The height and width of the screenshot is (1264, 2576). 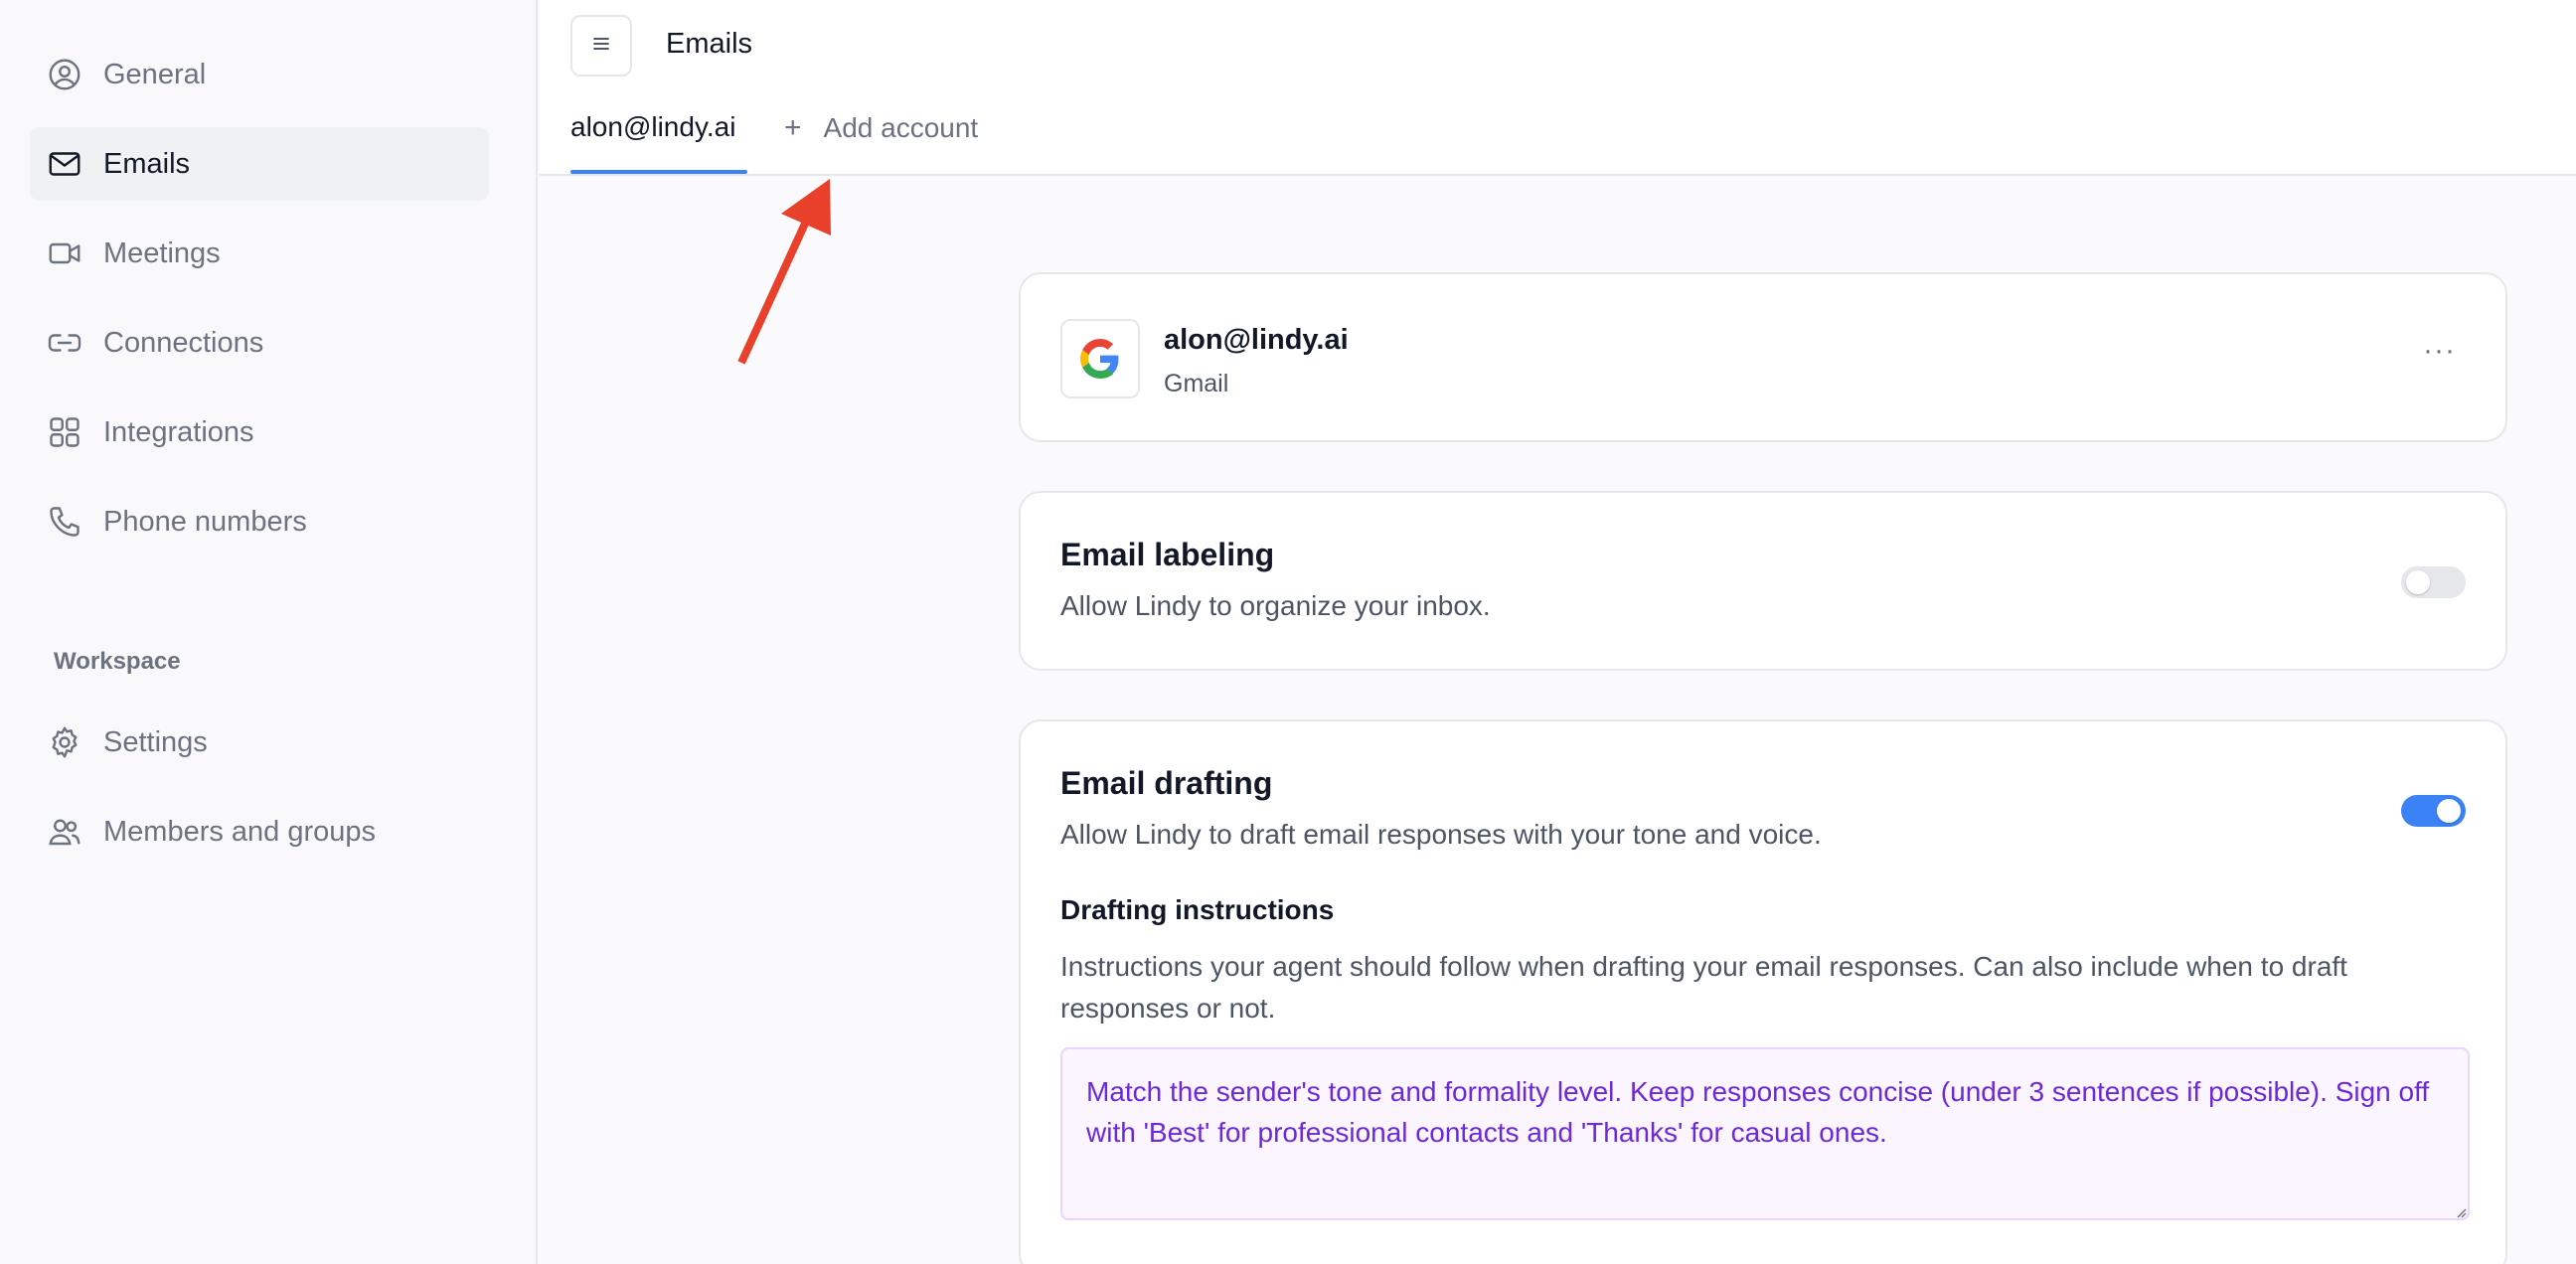 What do you see at coordinates (162, 253) in the screenshot?
I see `sidebar-item-label: Meetings` at bounding box center [162, 253].